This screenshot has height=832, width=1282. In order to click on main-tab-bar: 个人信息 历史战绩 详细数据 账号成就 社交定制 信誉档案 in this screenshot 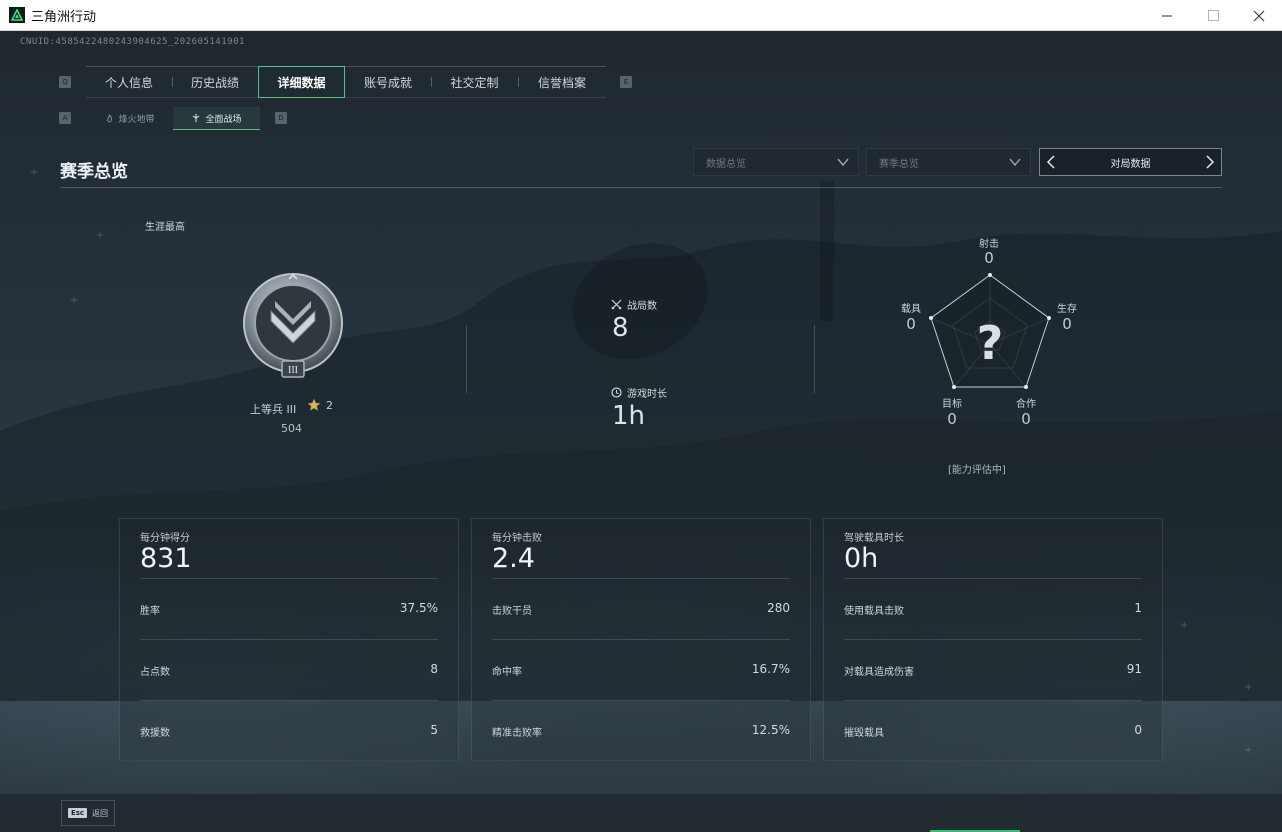, I will do `click(346, 82)`.